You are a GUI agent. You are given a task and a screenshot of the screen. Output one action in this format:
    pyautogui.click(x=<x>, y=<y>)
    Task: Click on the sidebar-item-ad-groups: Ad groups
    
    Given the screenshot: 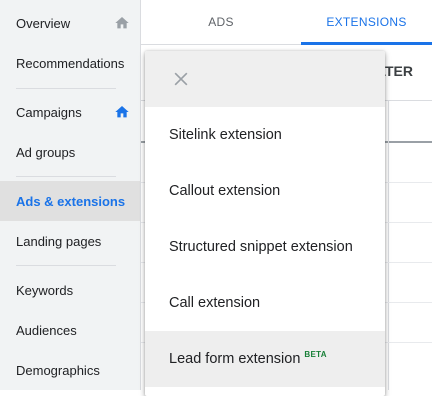 What is the action you would take?
    pyautogui.click(x=70, y=152)
    